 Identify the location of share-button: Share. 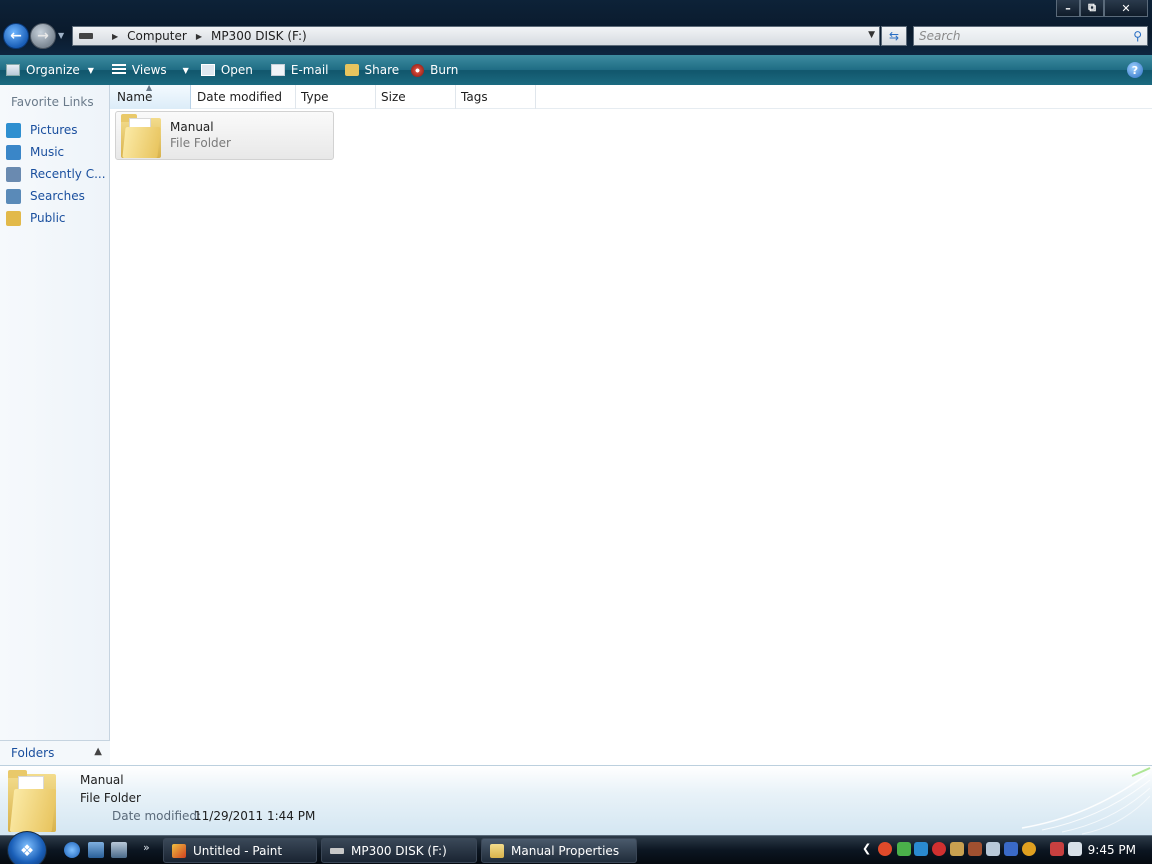
(372, 70).